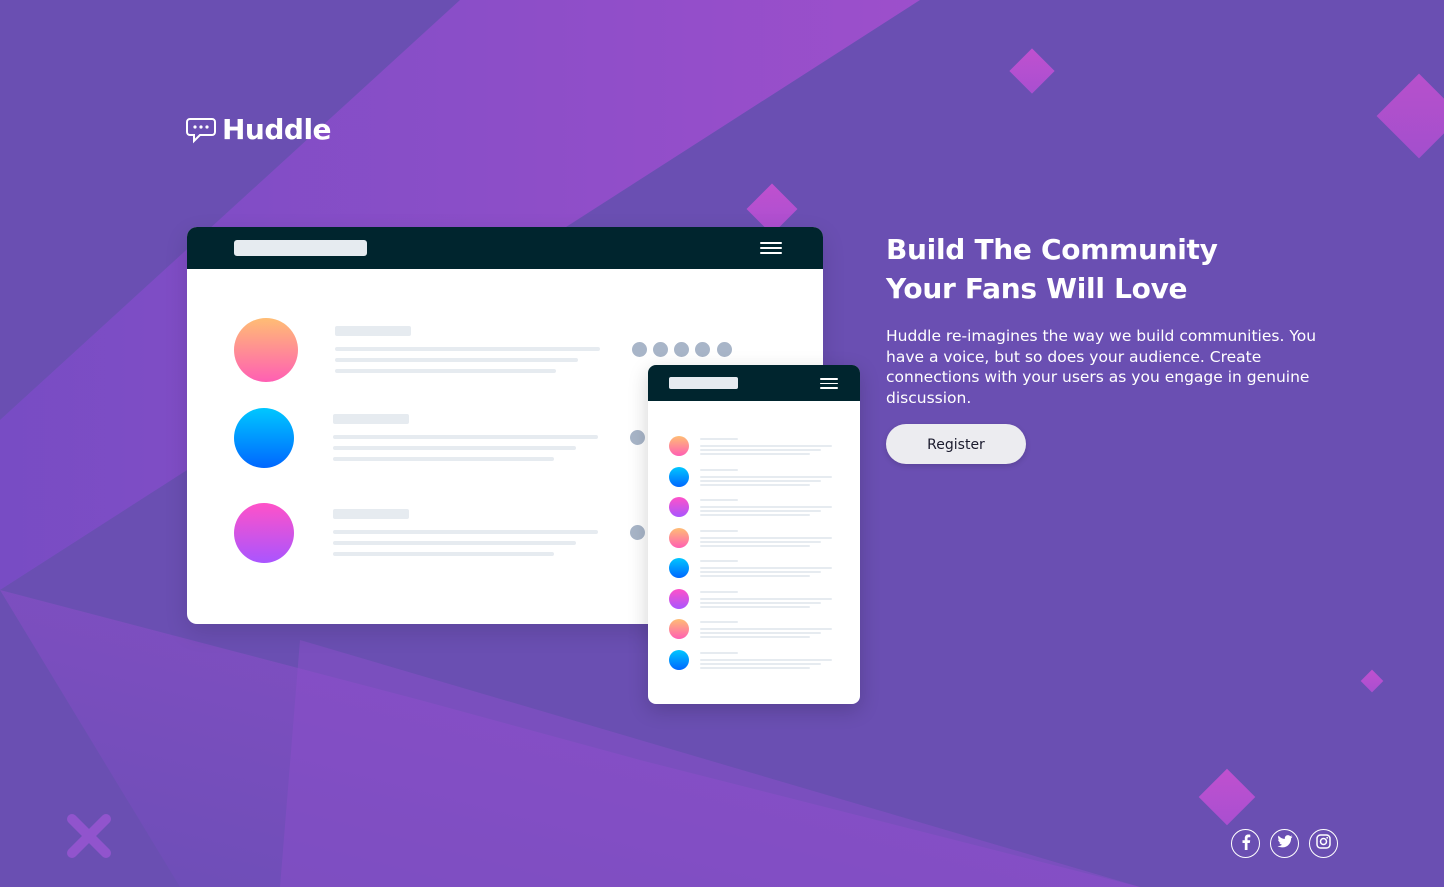 The image size is (1444, 887). What do you see at coordinates (1052, 249) in the screenshot?
I see `hero-title-line-1: Build The Community` at bounding box center [1052, 249].